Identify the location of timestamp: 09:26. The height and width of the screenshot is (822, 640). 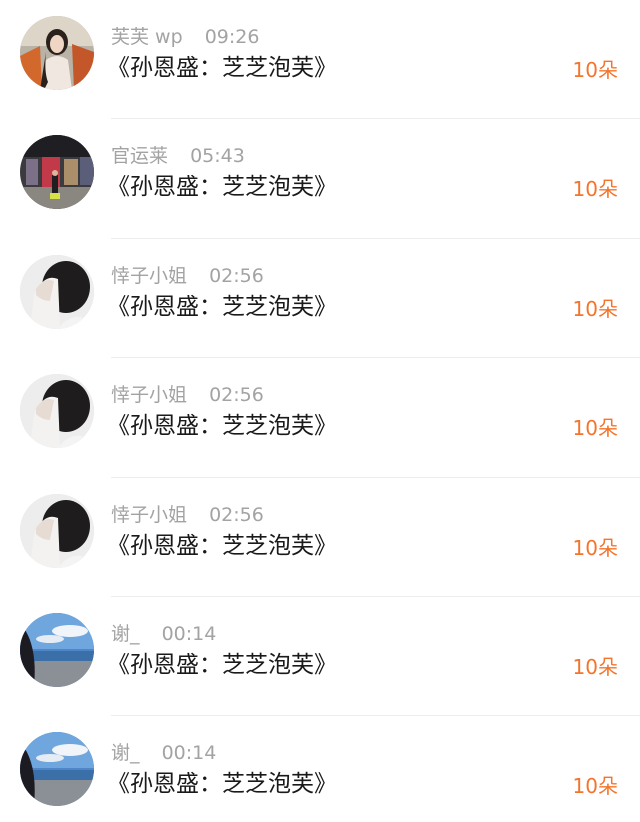
(232, 37).